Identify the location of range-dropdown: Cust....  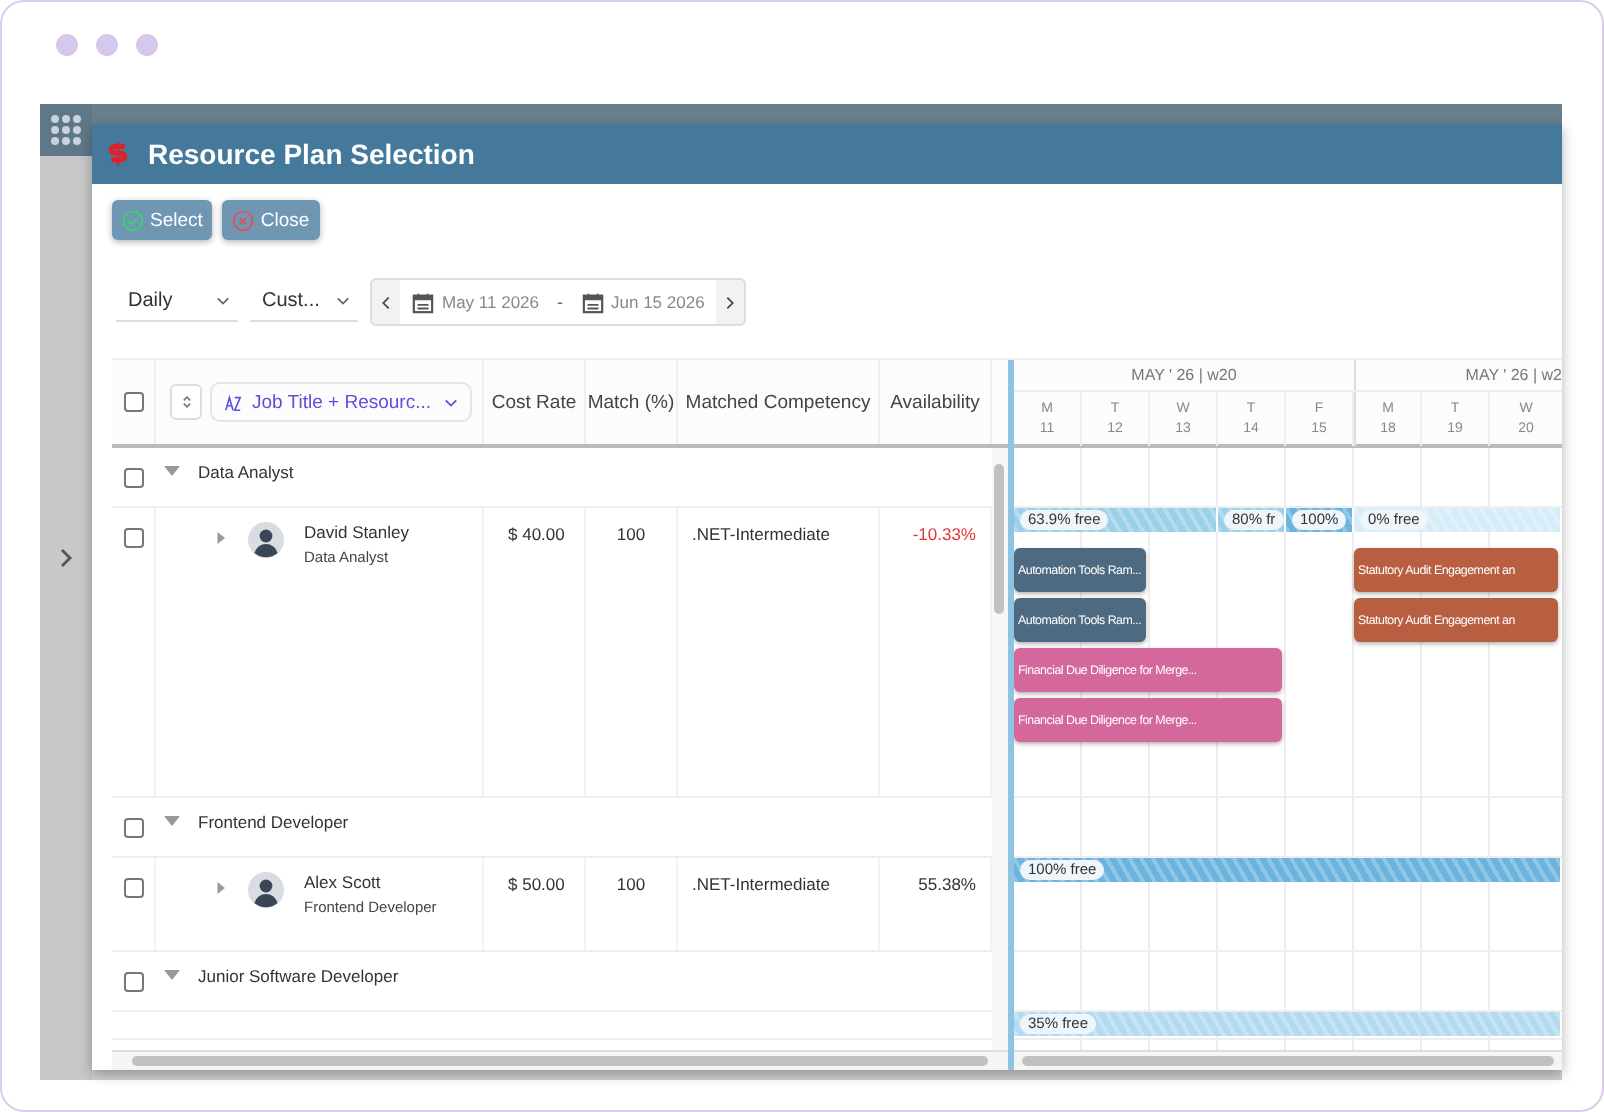
(304, 302).